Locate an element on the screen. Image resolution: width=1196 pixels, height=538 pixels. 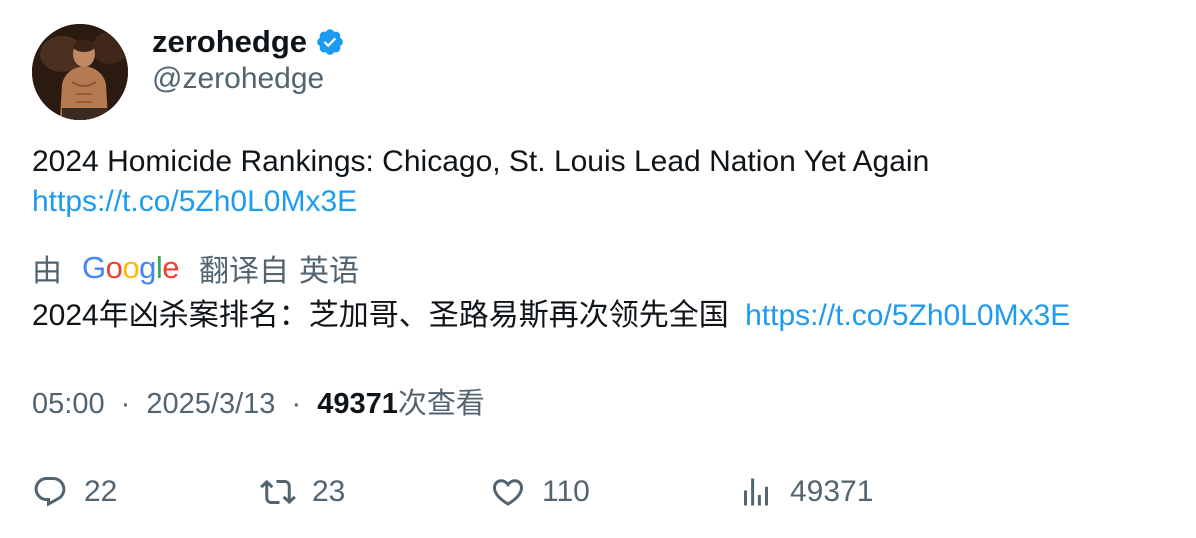
reply-count: 22 is located at coordinates (101, 491).